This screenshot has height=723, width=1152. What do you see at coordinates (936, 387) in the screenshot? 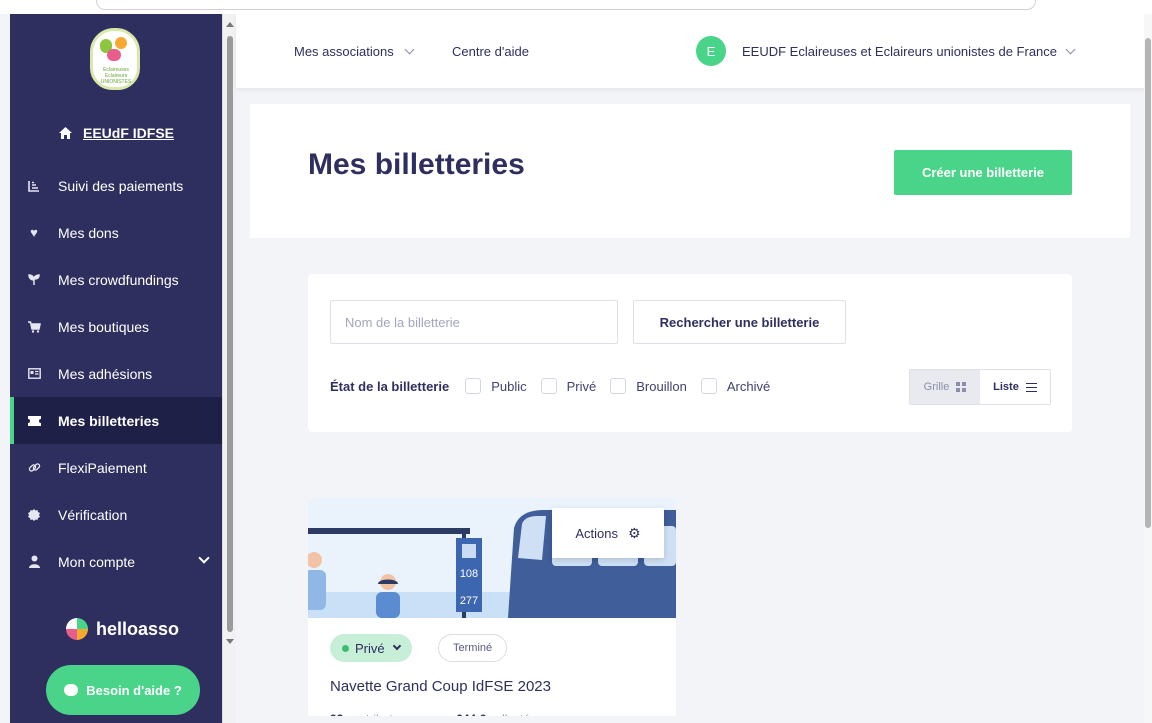
I see `view-grid-label: Grille` at bounding box center [936, 387].